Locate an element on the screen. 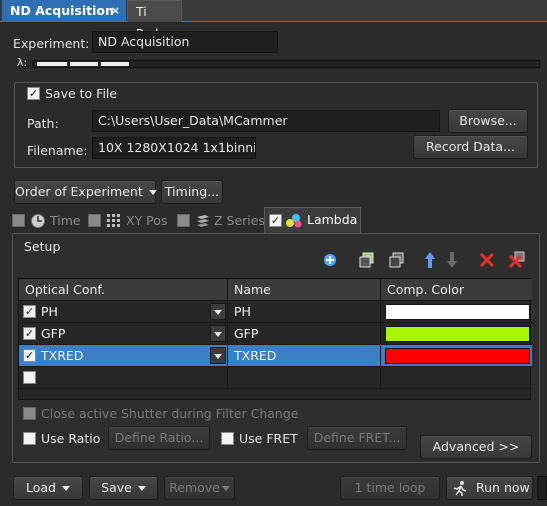 This screenshot has width=547, height=506. name-cell: TXRED is located at coordinates (304, 356).